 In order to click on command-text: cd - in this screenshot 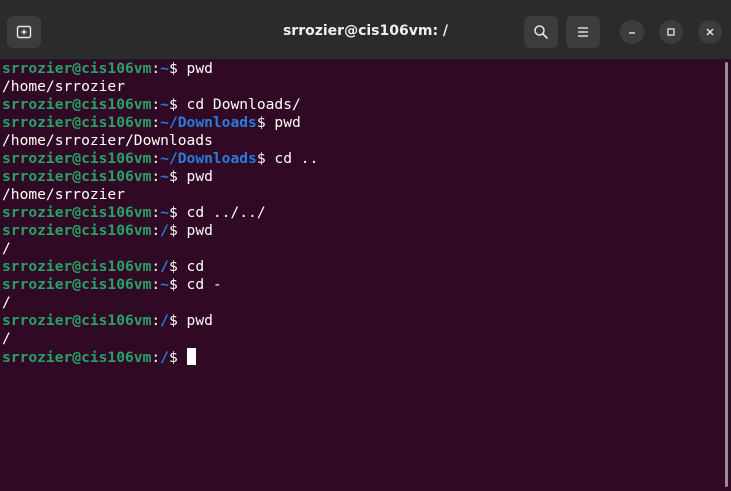, I will do `click(204, 284)`.